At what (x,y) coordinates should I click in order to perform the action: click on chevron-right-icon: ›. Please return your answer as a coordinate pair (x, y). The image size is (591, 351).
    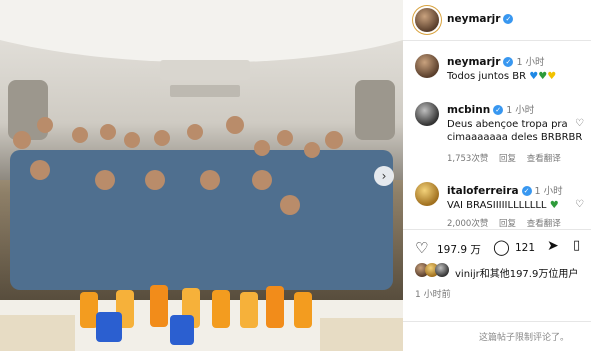
    Looking at the image, I should click on (384, 176).